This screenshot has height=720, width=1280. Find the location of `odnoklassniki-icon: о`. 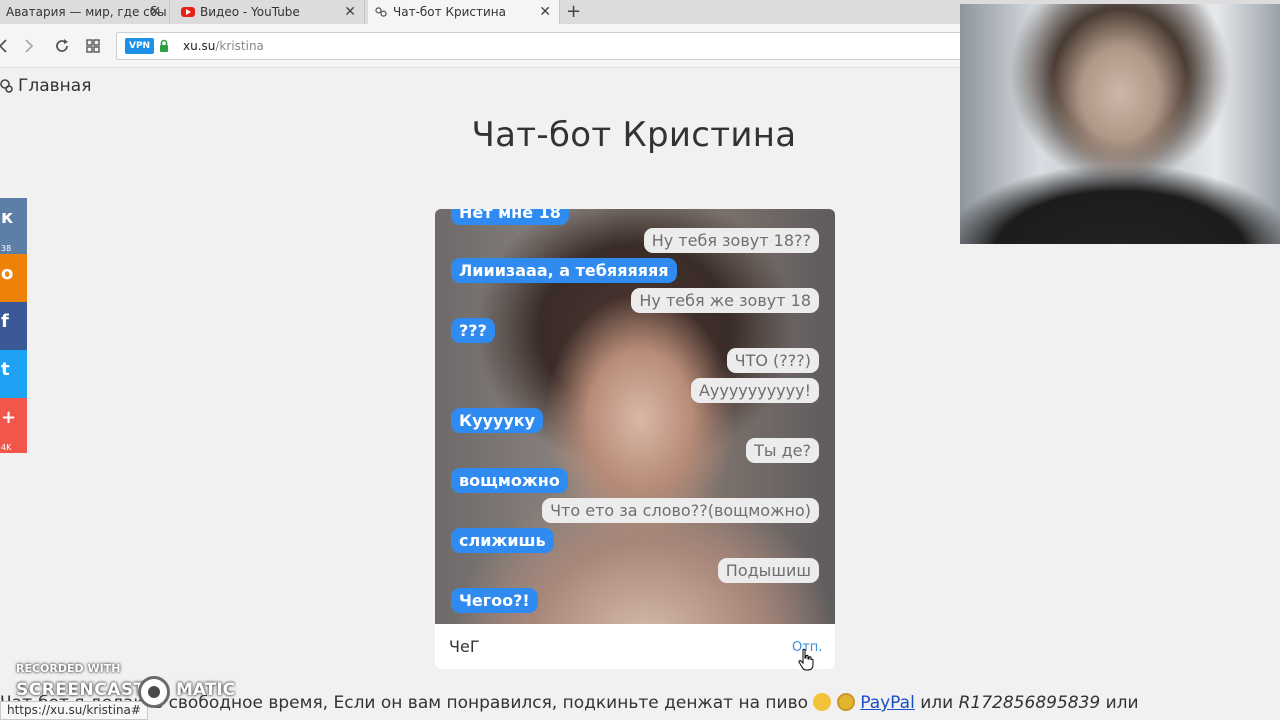

odnoklassniki-icon: о is located at coordinates (7, 273).